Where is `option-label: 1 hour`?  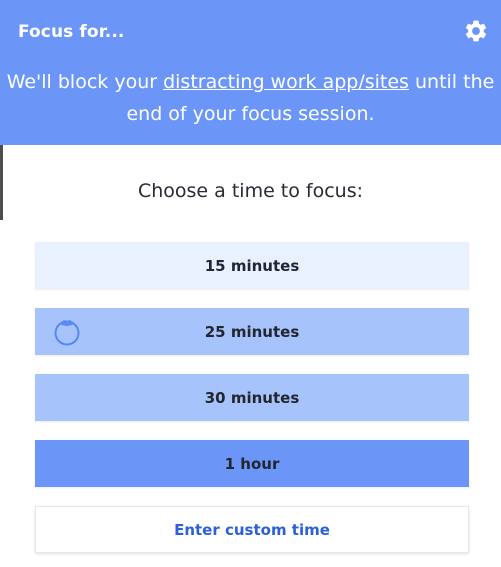 option-label: 1 hour is located at coordinates (252, 463).